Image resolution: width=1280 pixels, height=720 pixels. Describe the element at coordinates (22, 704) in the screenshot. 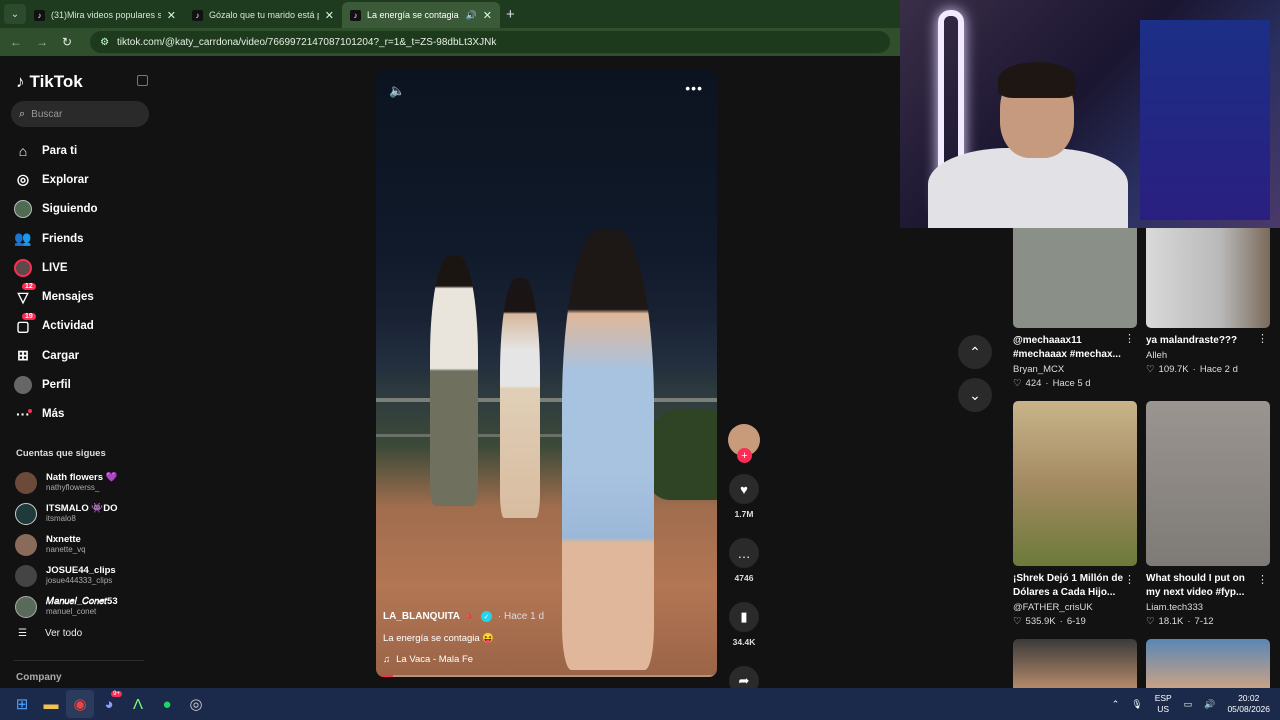

I see `windows-start-icon: ⊞` at that location.